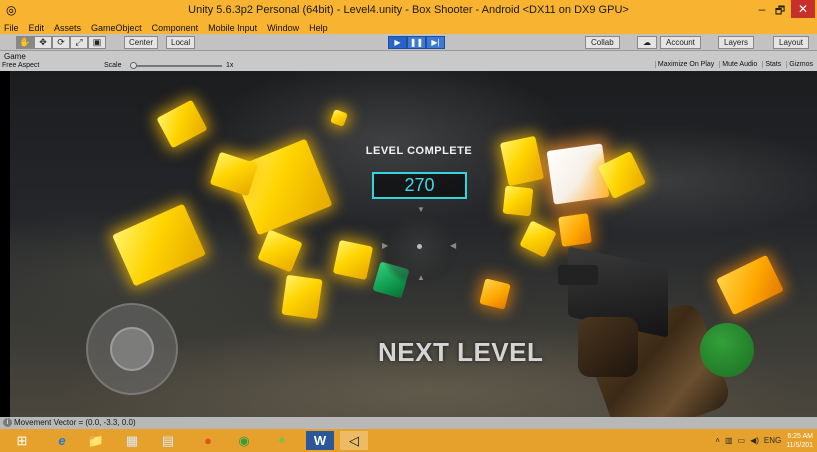 Image resolution: width=817 pixels, height=452 pixels. Describe the element at coordinates (79, 42) in the screenshot. I see `scale-tool-button: ⤢` at that location.